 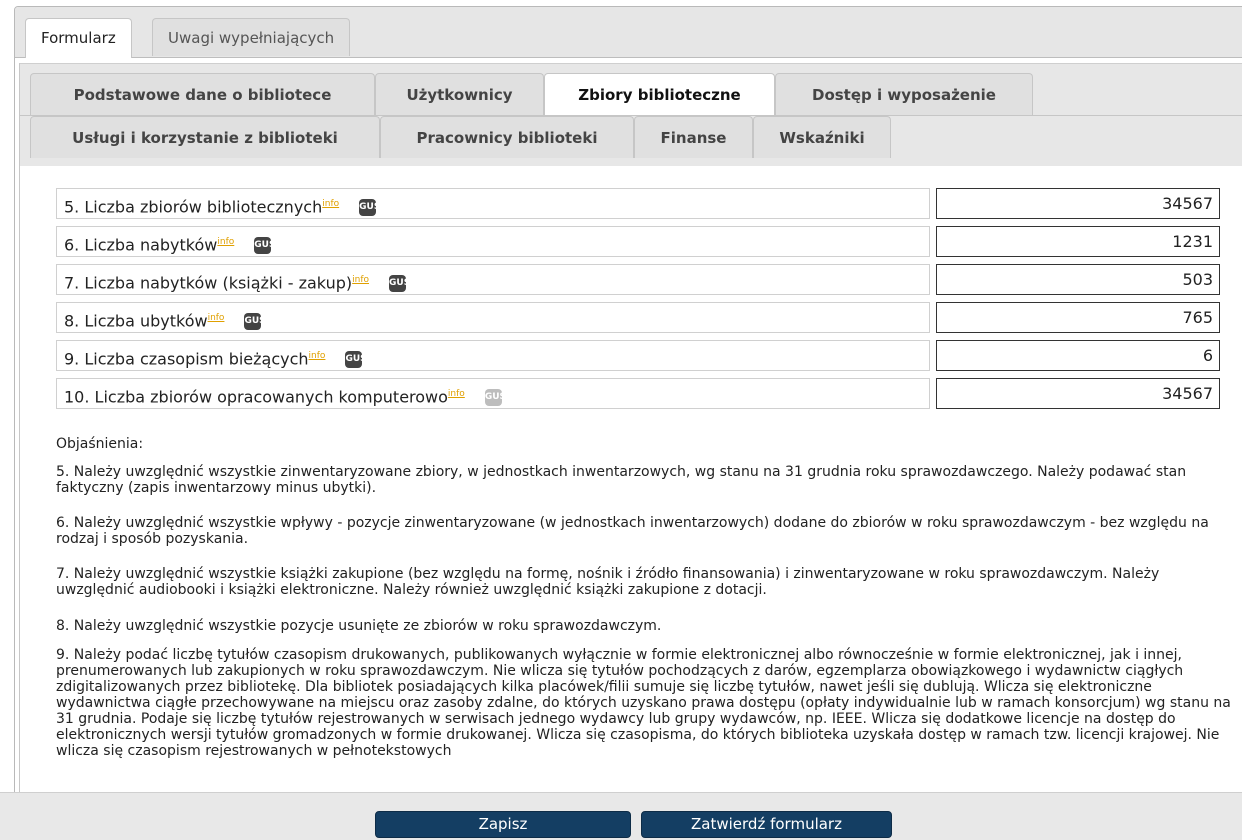 What do you see at coordinates (1078, 317) in the screenshot?
I see `value-input-ubytki: 765` at bounding box center [1078, 317].